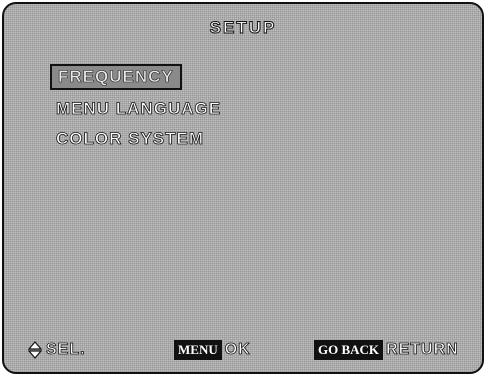 The height and width of the screenshot is (378, 488). I want to click on menu-item-menu-language: MENU LANGUAGE, so click(138, 109).